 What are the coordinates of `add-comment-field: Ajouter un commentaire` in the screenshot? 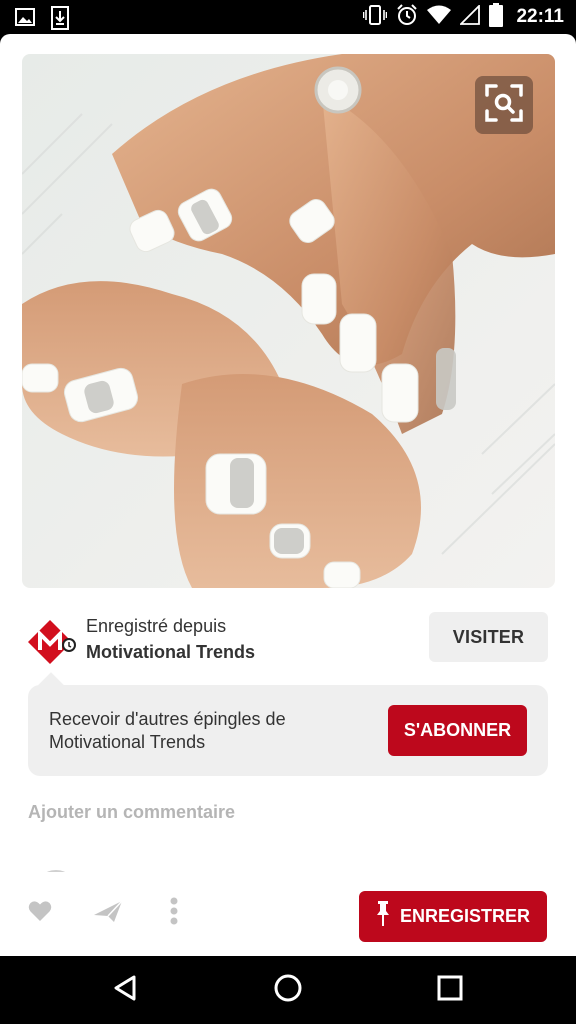 It's located at (131, 812).